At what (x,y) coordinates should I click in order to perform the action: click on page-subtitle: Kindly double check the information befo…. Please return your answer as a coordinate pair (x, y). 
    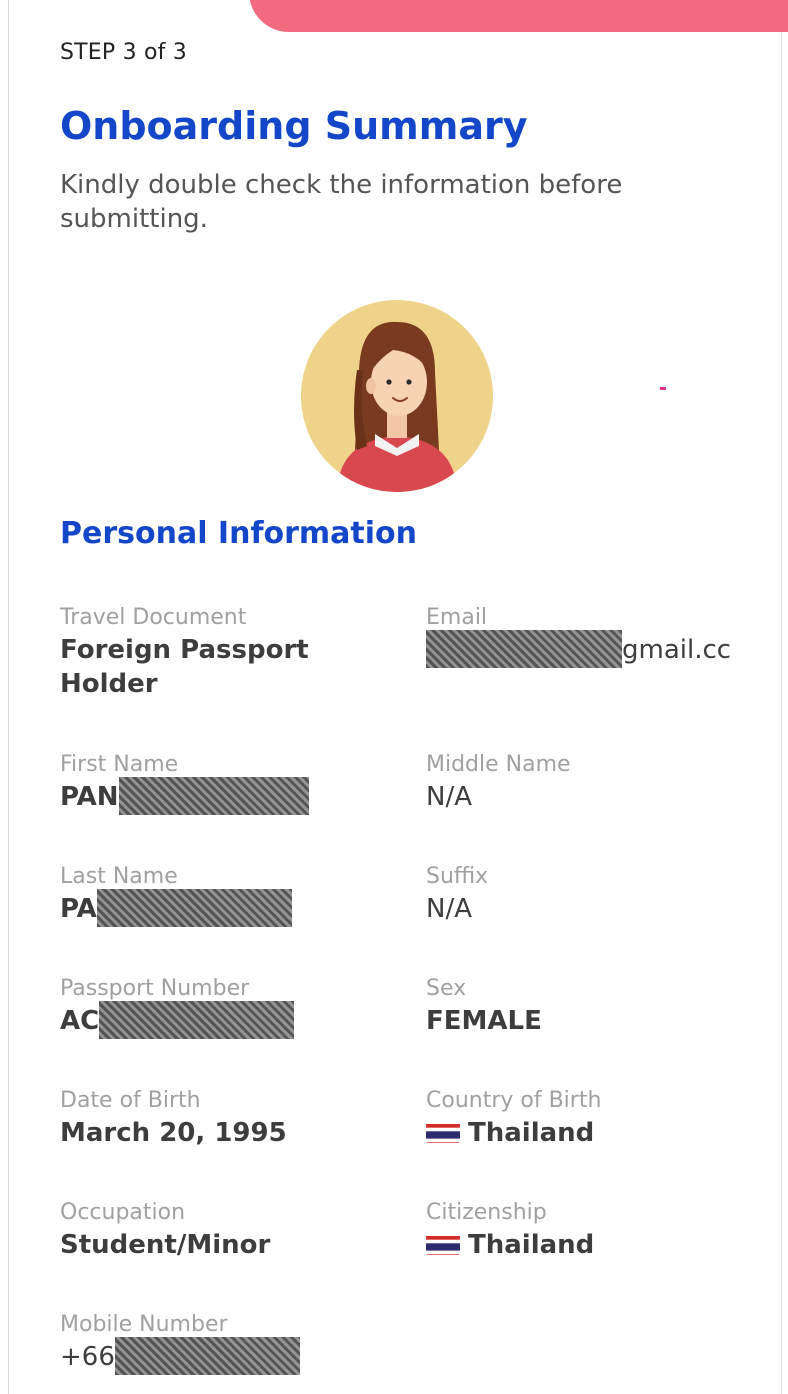
    Looking at the image, I should click on (341, 202).